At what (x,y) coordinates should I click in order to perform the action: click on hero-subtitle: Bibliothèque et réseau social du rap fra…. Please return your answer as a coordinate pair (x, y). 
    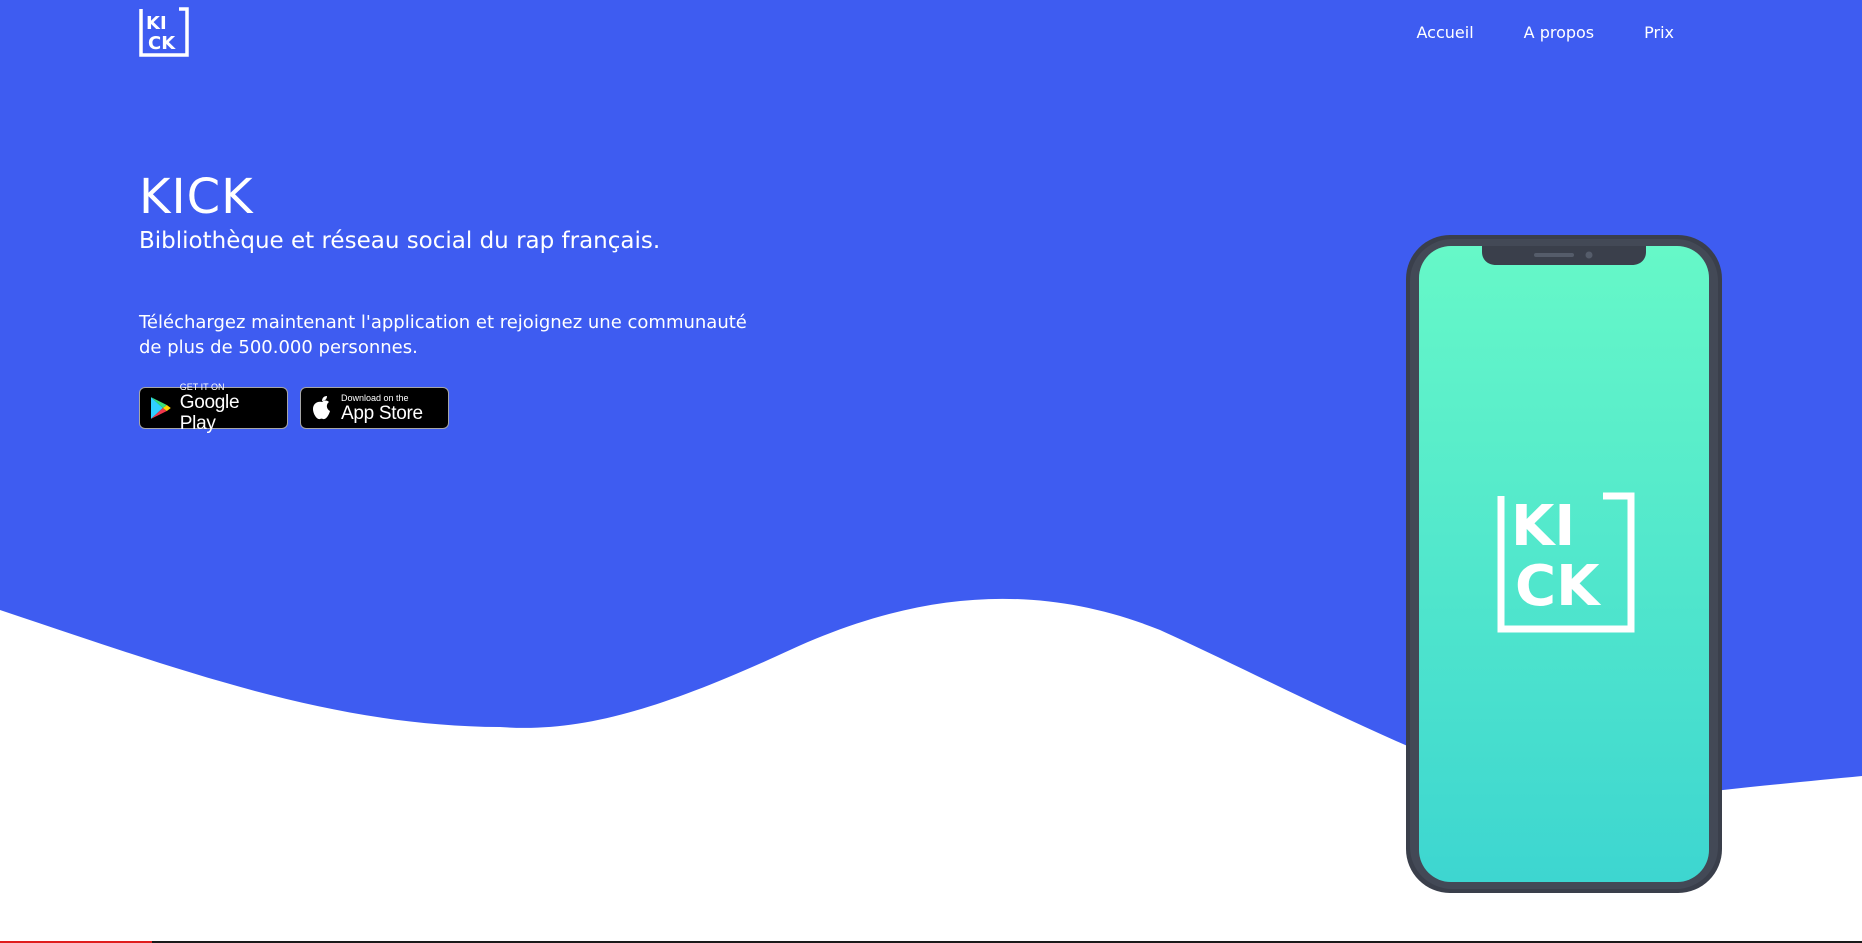
    Looking at the image, I should click on (400, 241).